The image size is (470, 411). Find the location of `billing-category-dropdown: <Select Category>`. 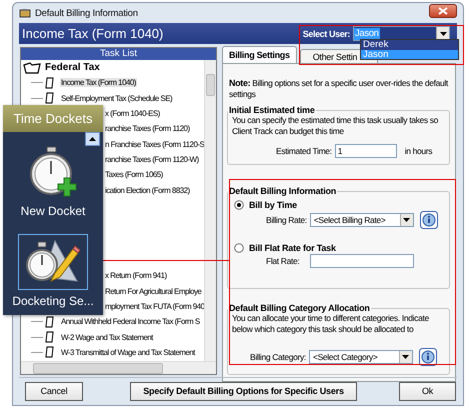

billing-category-dropdown: <Select Category> is located at coordinates (360, 357).